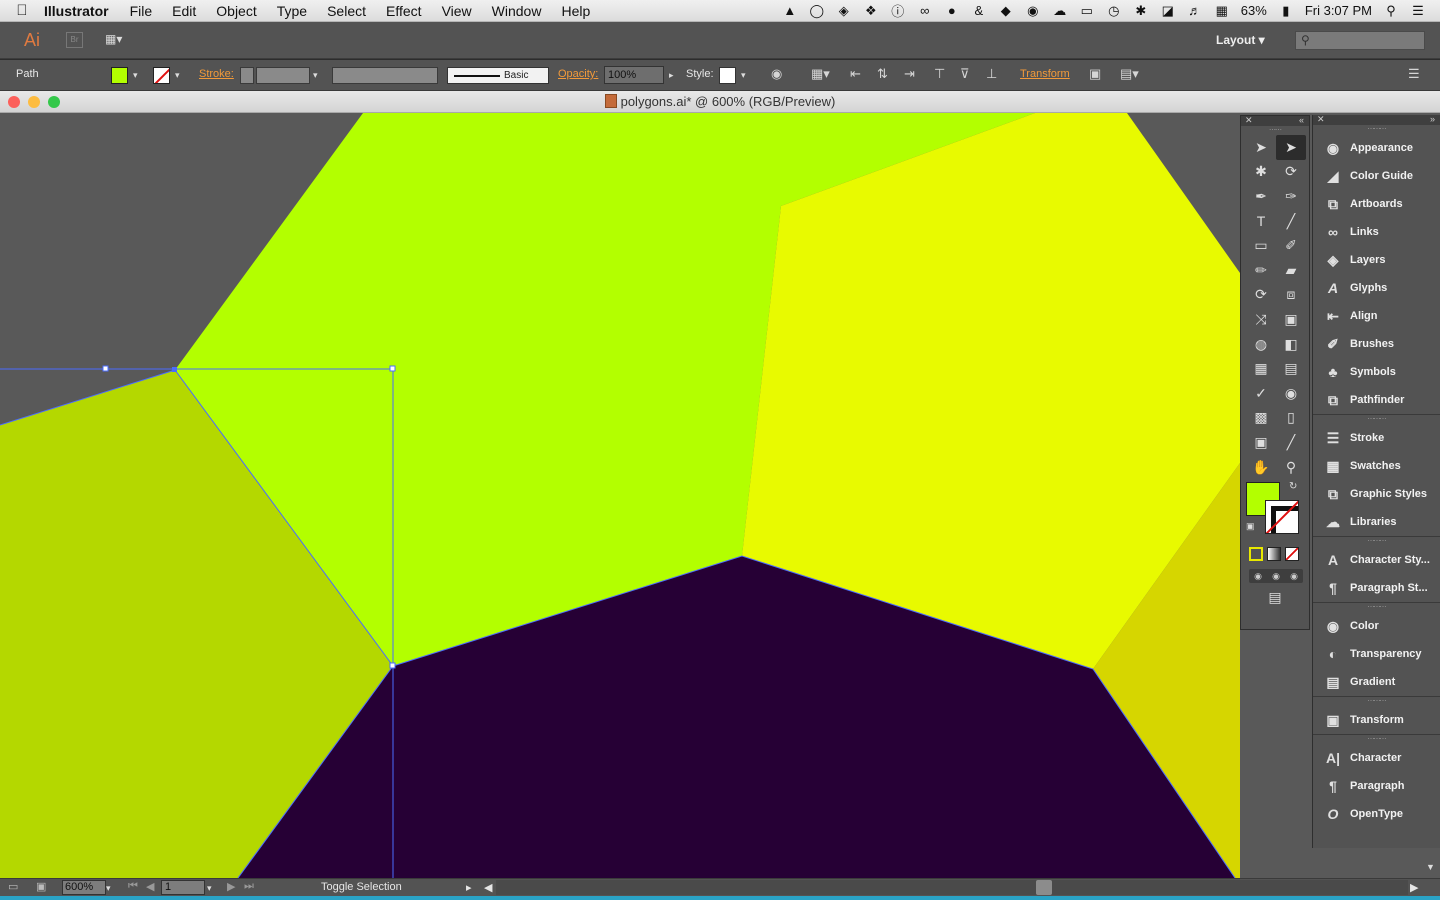 The width and height of the screenshot is (1440, 900). I want to click on arrange-documents-icon: ▦▾, so click(120, 40).